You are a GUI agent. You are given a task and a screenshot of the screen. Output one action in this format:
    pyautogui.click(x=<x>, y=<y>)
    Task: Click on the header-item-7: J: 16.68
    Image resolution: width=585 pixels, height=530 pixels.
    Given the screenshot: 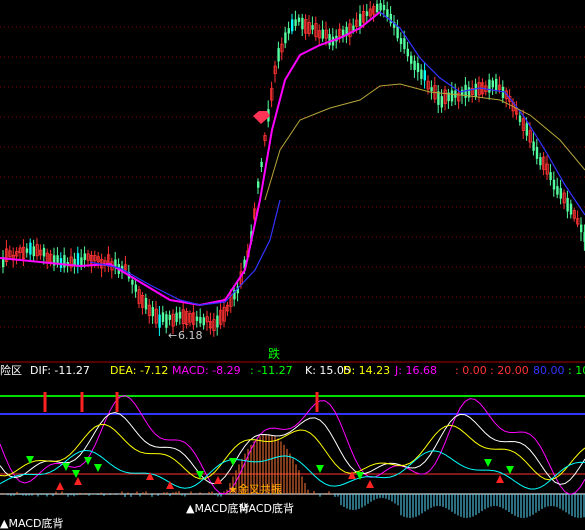 What is the action you would take?
    pyautogui.click(x=415, y=370)
    